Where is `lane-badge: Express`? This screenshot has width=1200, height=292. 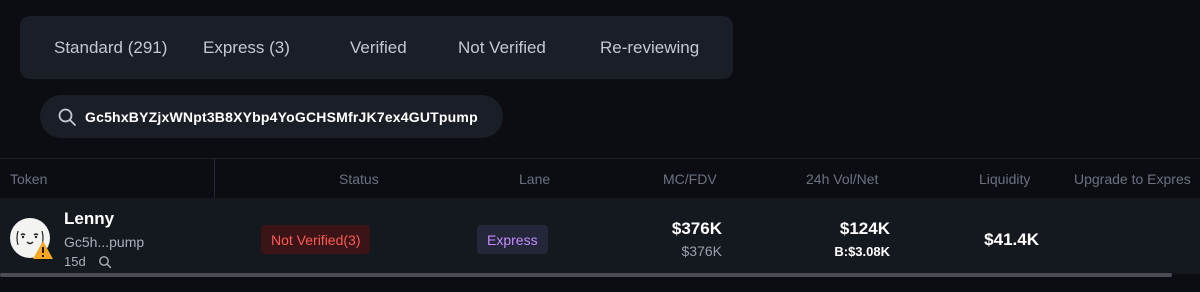 lane-badge: Express is located at coordinates (512, 239).